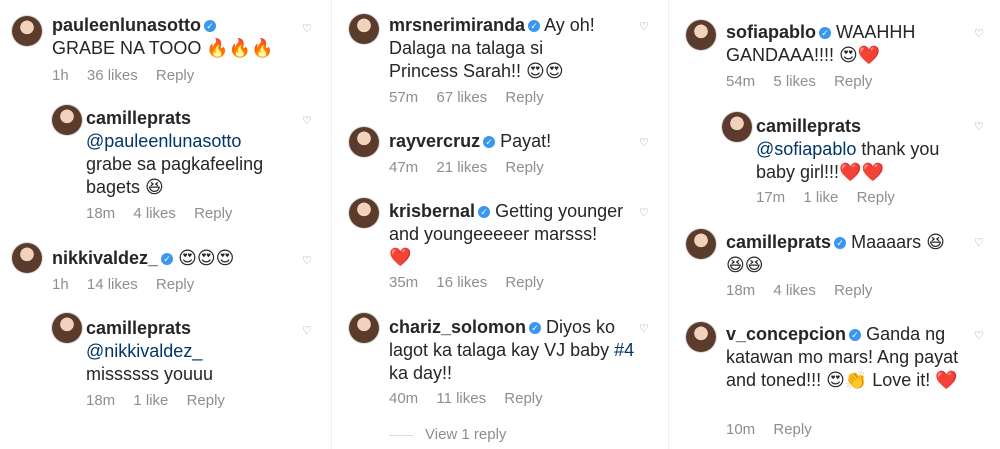 The height and width of the screenshot is (449, 1000). Describe the element at coordinates (771, 32) in the screenshot. I see `username: sofiapablo` at that location.